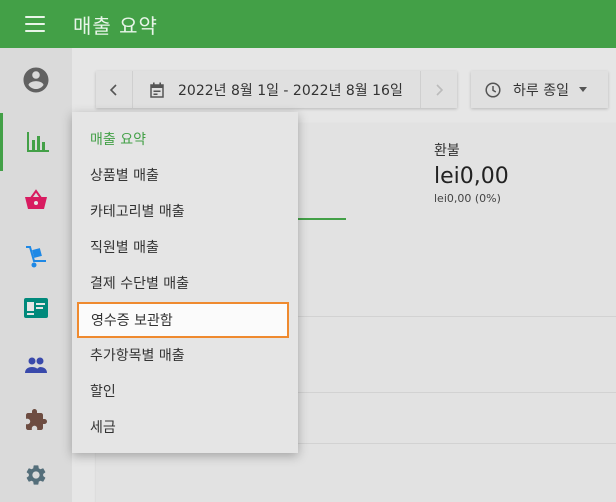 The height and width of the screenshot is (502, 616). I want to click on id-card-icon, so click(36, 308).